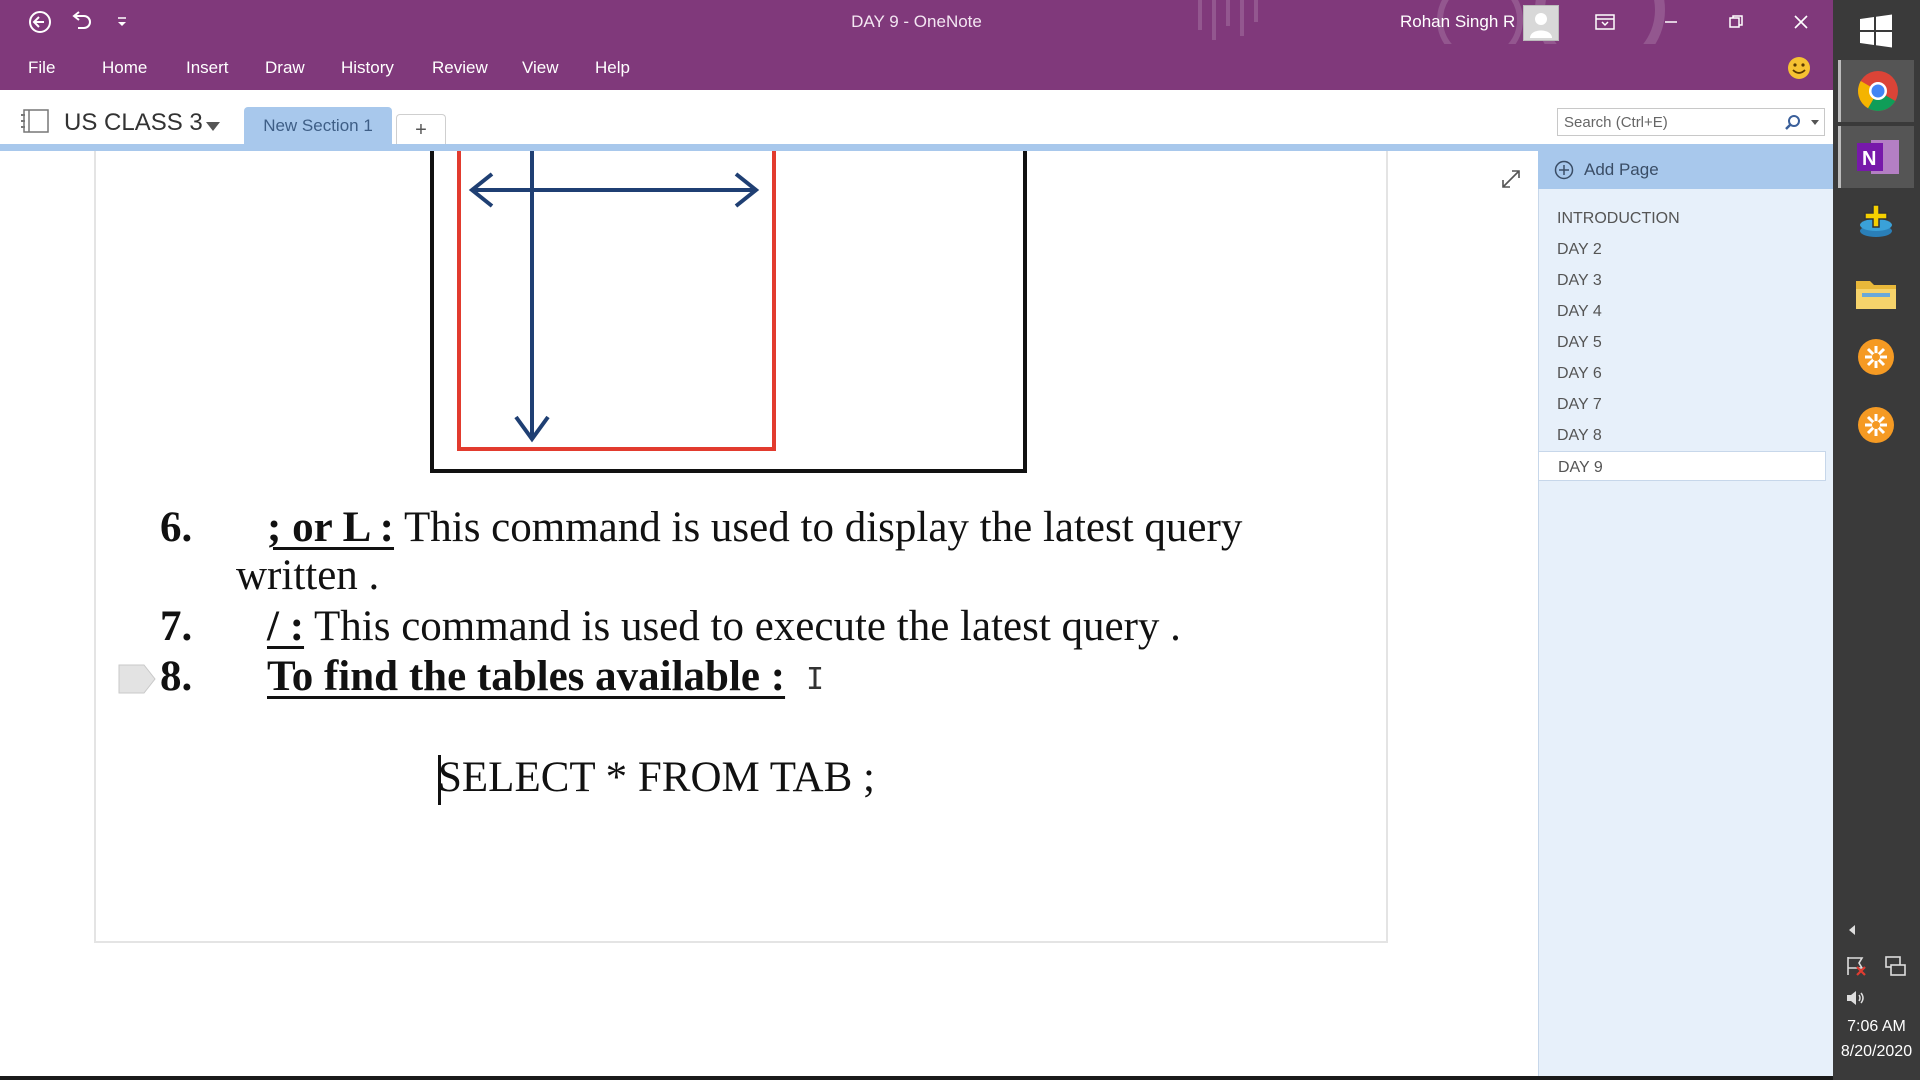  Describe the element at coordinates (1876, 540) in the screenshot. I see `windows-taskbar: N 7:06 AM 8/20/2020` at that location.